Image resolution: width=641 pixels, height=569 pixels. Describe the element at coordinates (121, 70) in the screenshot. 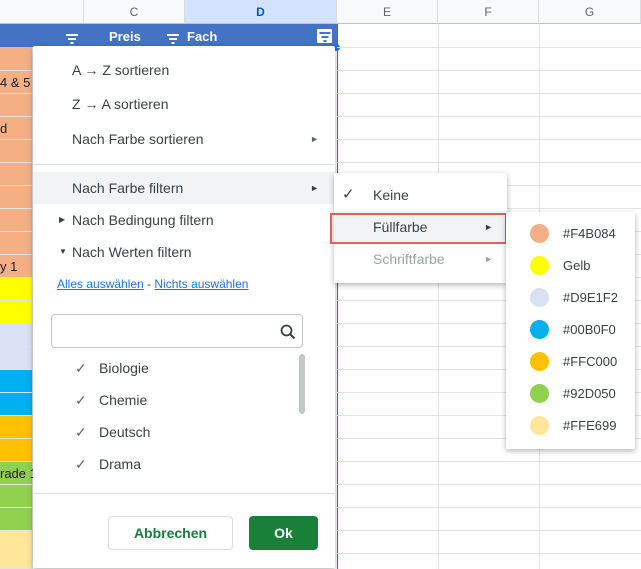

I see `menu-item-label: A → Z sortieren` at that location.